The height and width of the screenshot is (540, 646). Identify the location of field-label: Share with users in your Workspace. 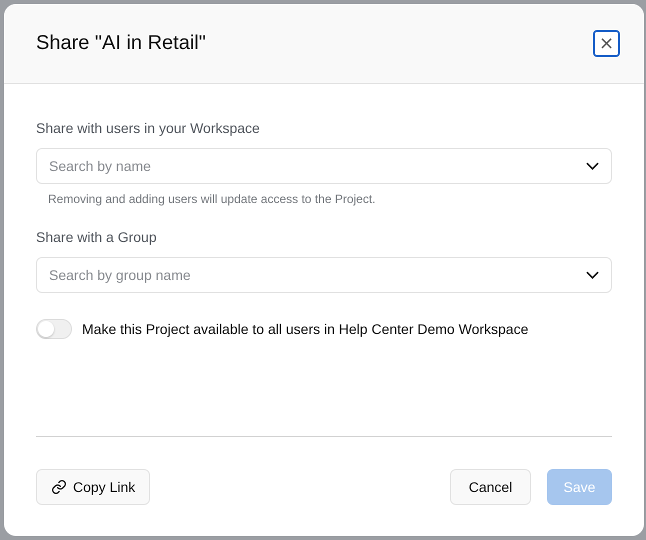
(148, 128).